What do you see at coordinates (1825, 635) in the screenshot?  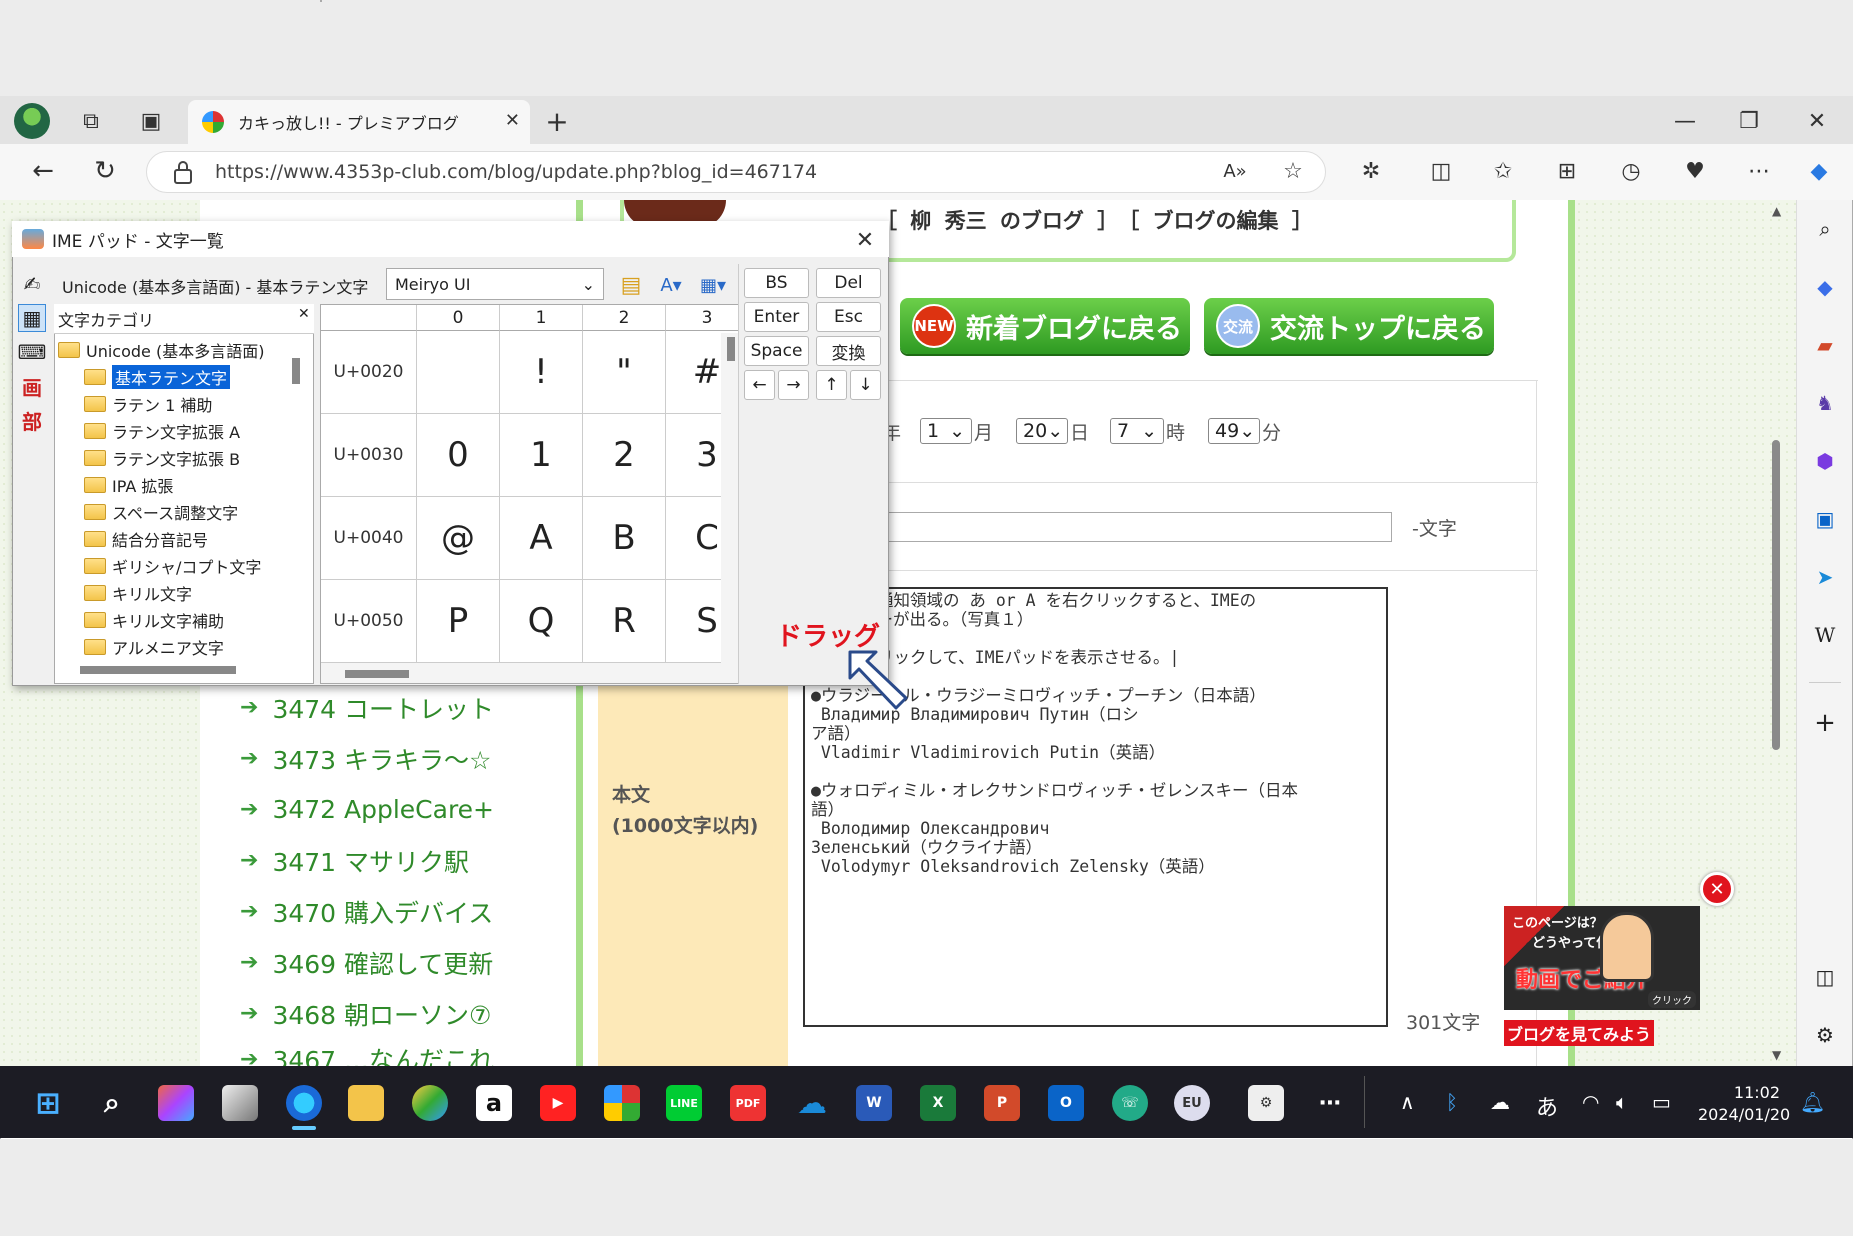 I see `wikipedia-icon: W` at bounding box center [1825, 635].